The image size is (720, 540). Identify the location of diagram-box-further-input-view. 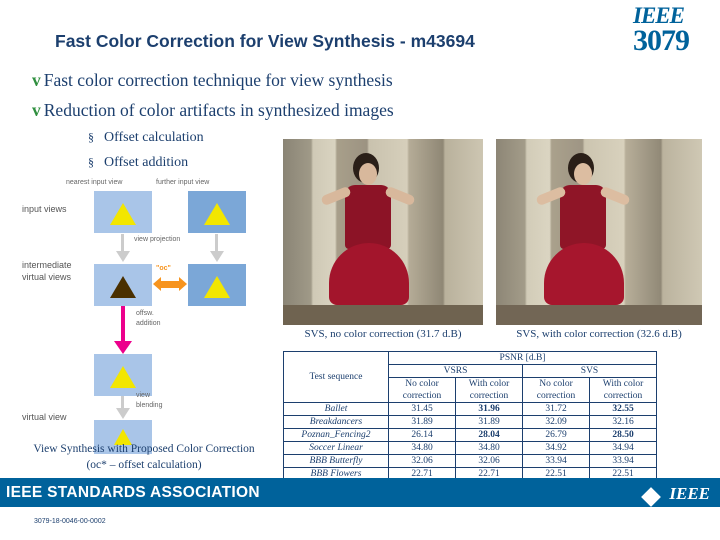
(217, 212).